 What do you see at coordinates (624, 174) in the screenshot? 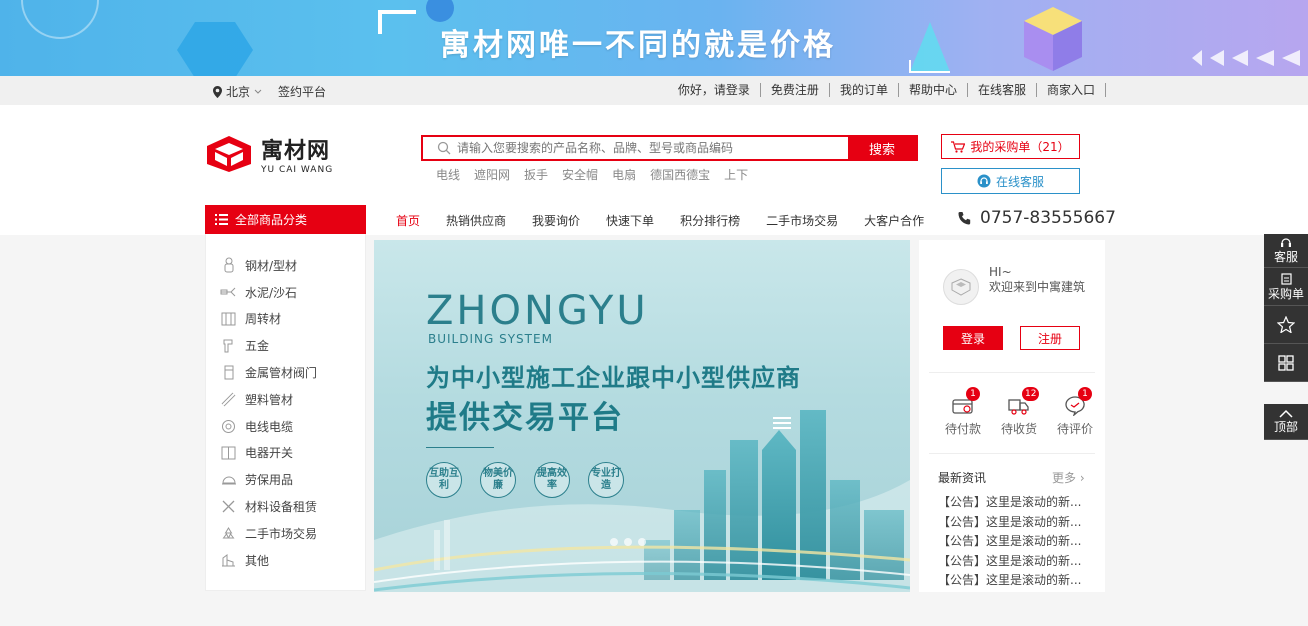
I see `hot-word: 电扇` at bounding box center [624, 174].